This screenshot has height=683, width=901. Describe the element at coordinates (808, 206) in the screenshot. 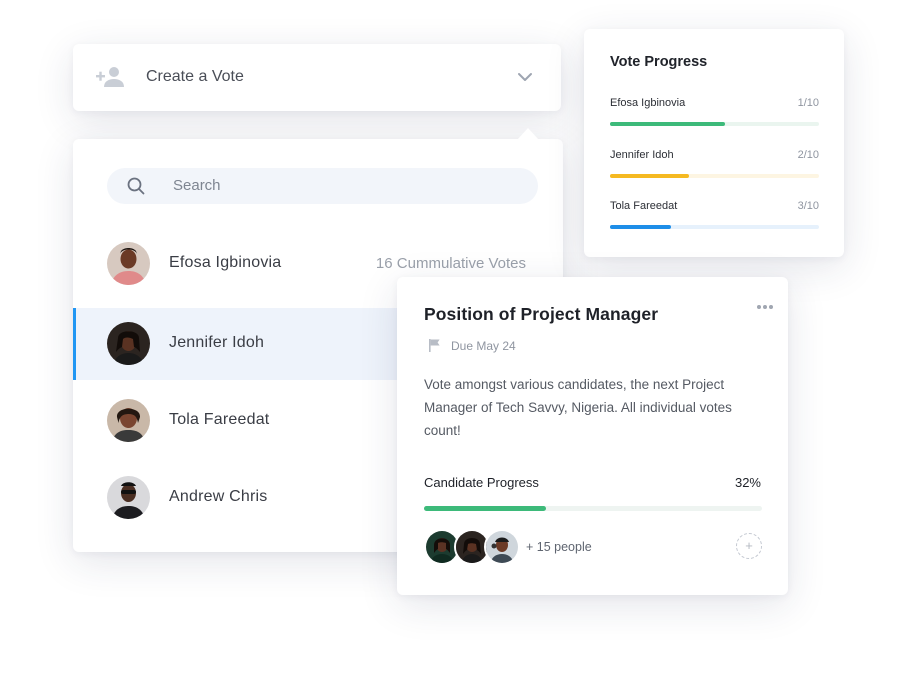

I see `vote-progress-count: 3/10` at that location.